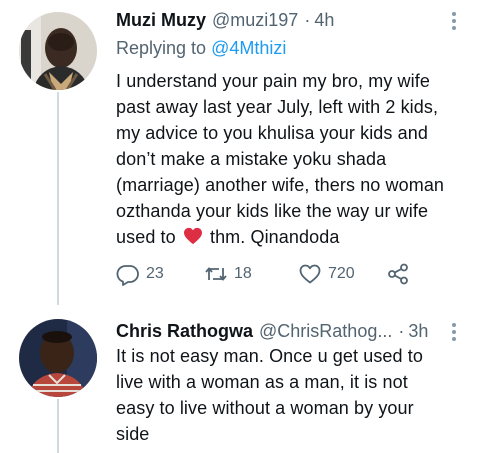 The image size is (480, 453). What do you see at coordinates (161, 48) in the screenshot?
I see `replying-to-label: Replying to` at bounding box center [161, 48].